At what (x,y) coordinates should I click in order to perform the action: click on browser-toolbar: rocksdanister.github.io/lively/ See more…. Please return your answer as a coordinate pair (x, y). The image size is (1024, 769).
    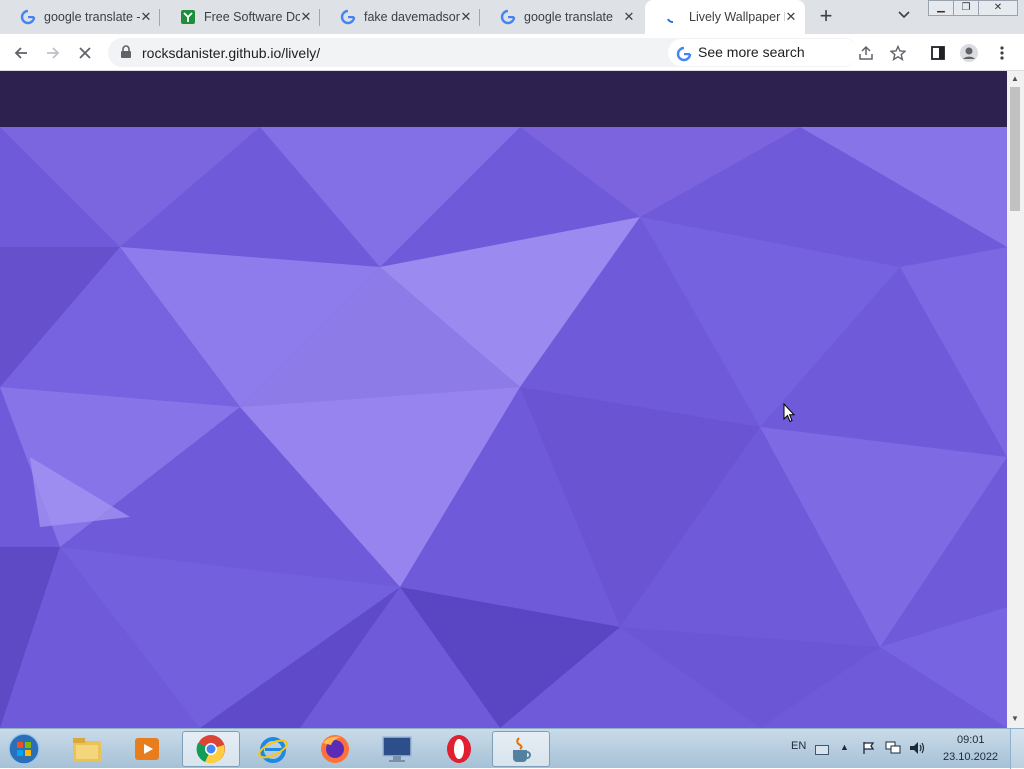
    Looking at the image, I should click on (512, 60).